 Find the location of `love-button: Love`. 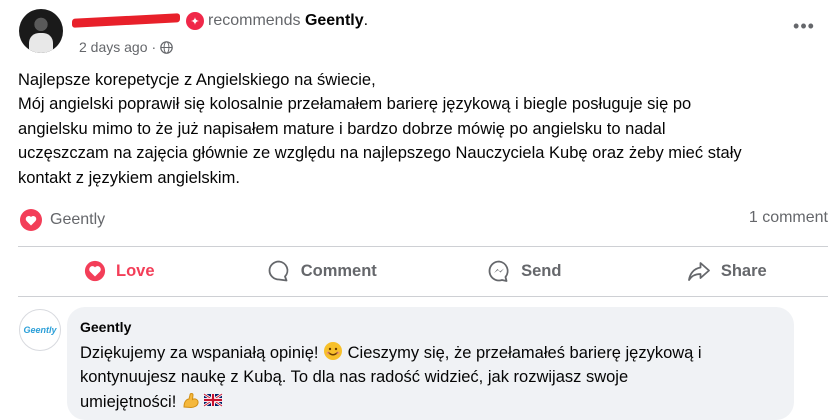

love-button: Love is located at coordinates (119, 271).